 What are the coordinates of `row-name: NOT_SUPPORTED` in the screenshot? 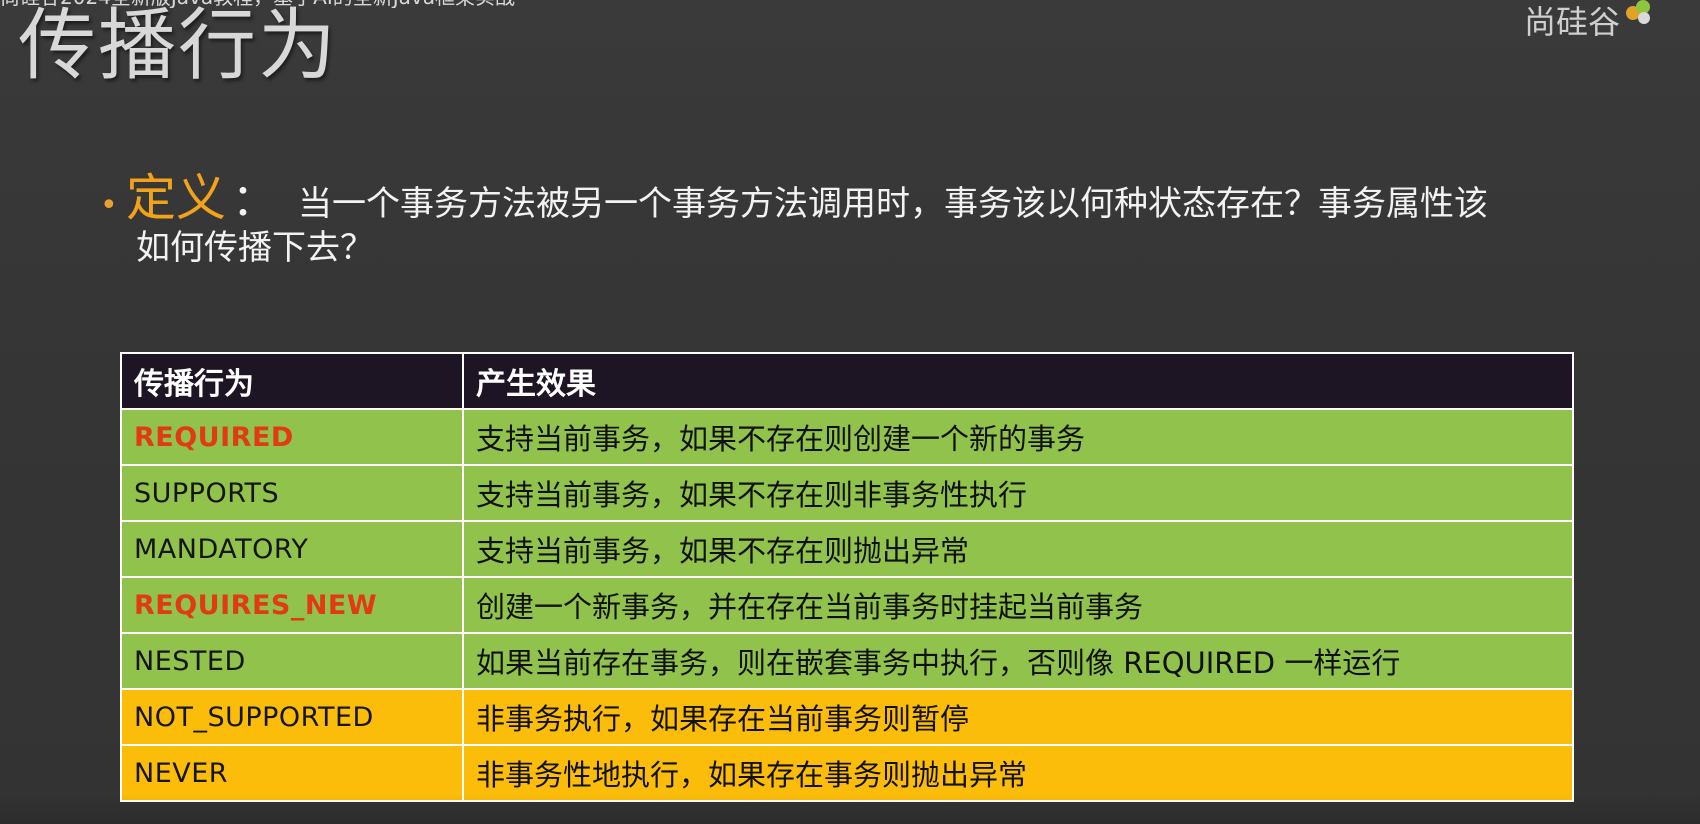 It's located at (292, 717).